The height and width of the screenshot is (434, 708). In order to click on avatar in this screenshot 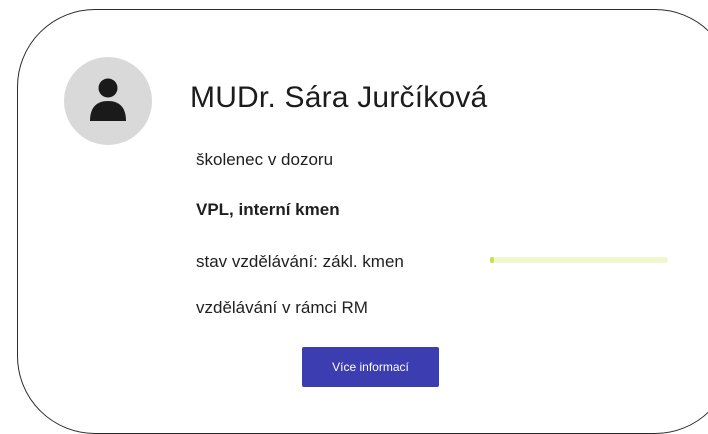, I will do `click(108, 101)`.